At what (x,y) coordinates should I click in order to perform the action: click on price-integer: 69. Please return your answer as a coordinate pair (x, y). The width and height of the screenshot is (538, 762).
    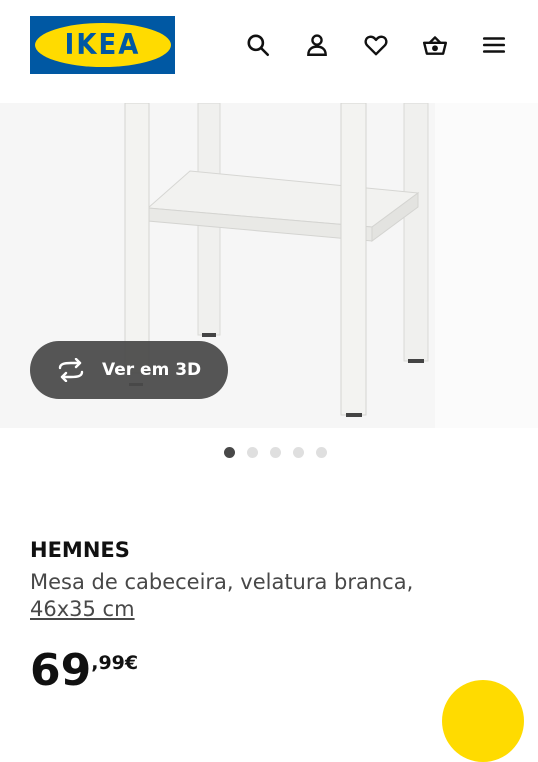
    Looking at the image, I should click on (61, 670).